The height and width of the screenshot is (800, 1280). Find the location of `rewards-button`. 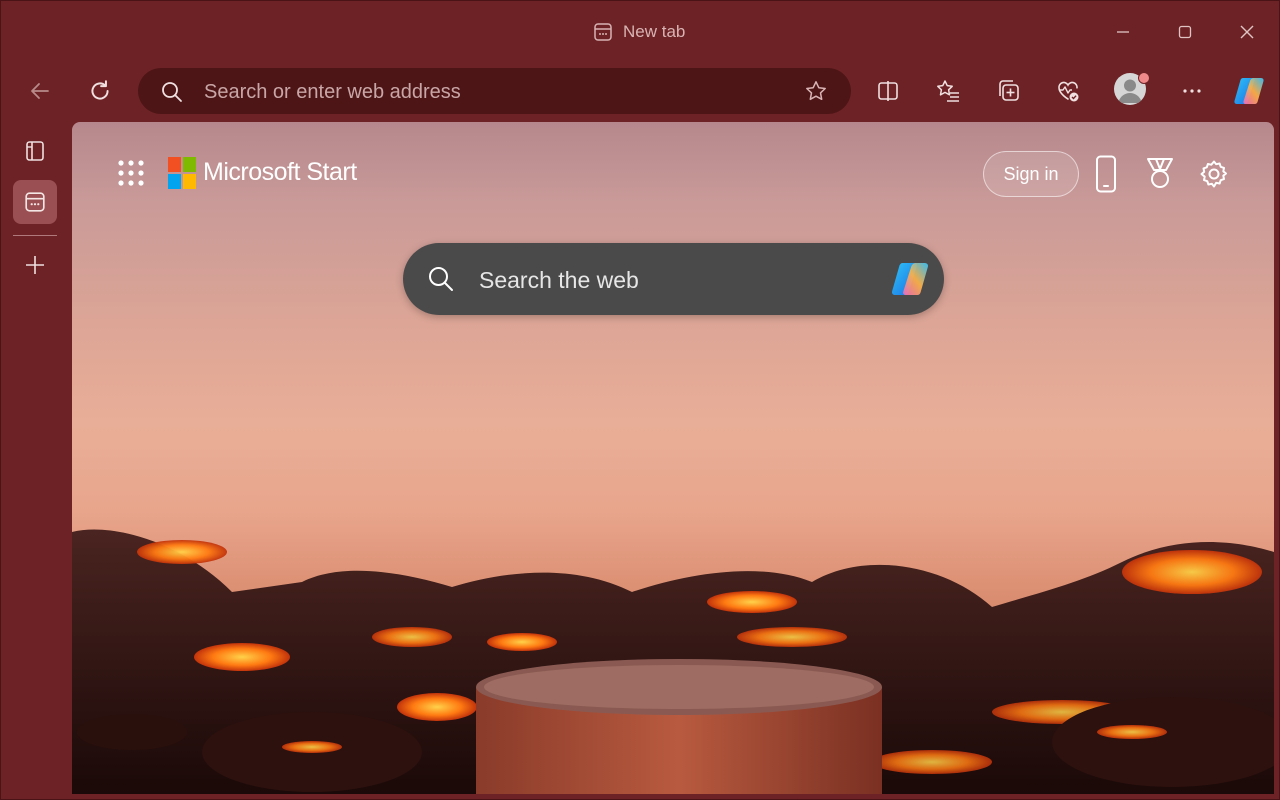

rewards-button is located at coordinates (1160, 174).